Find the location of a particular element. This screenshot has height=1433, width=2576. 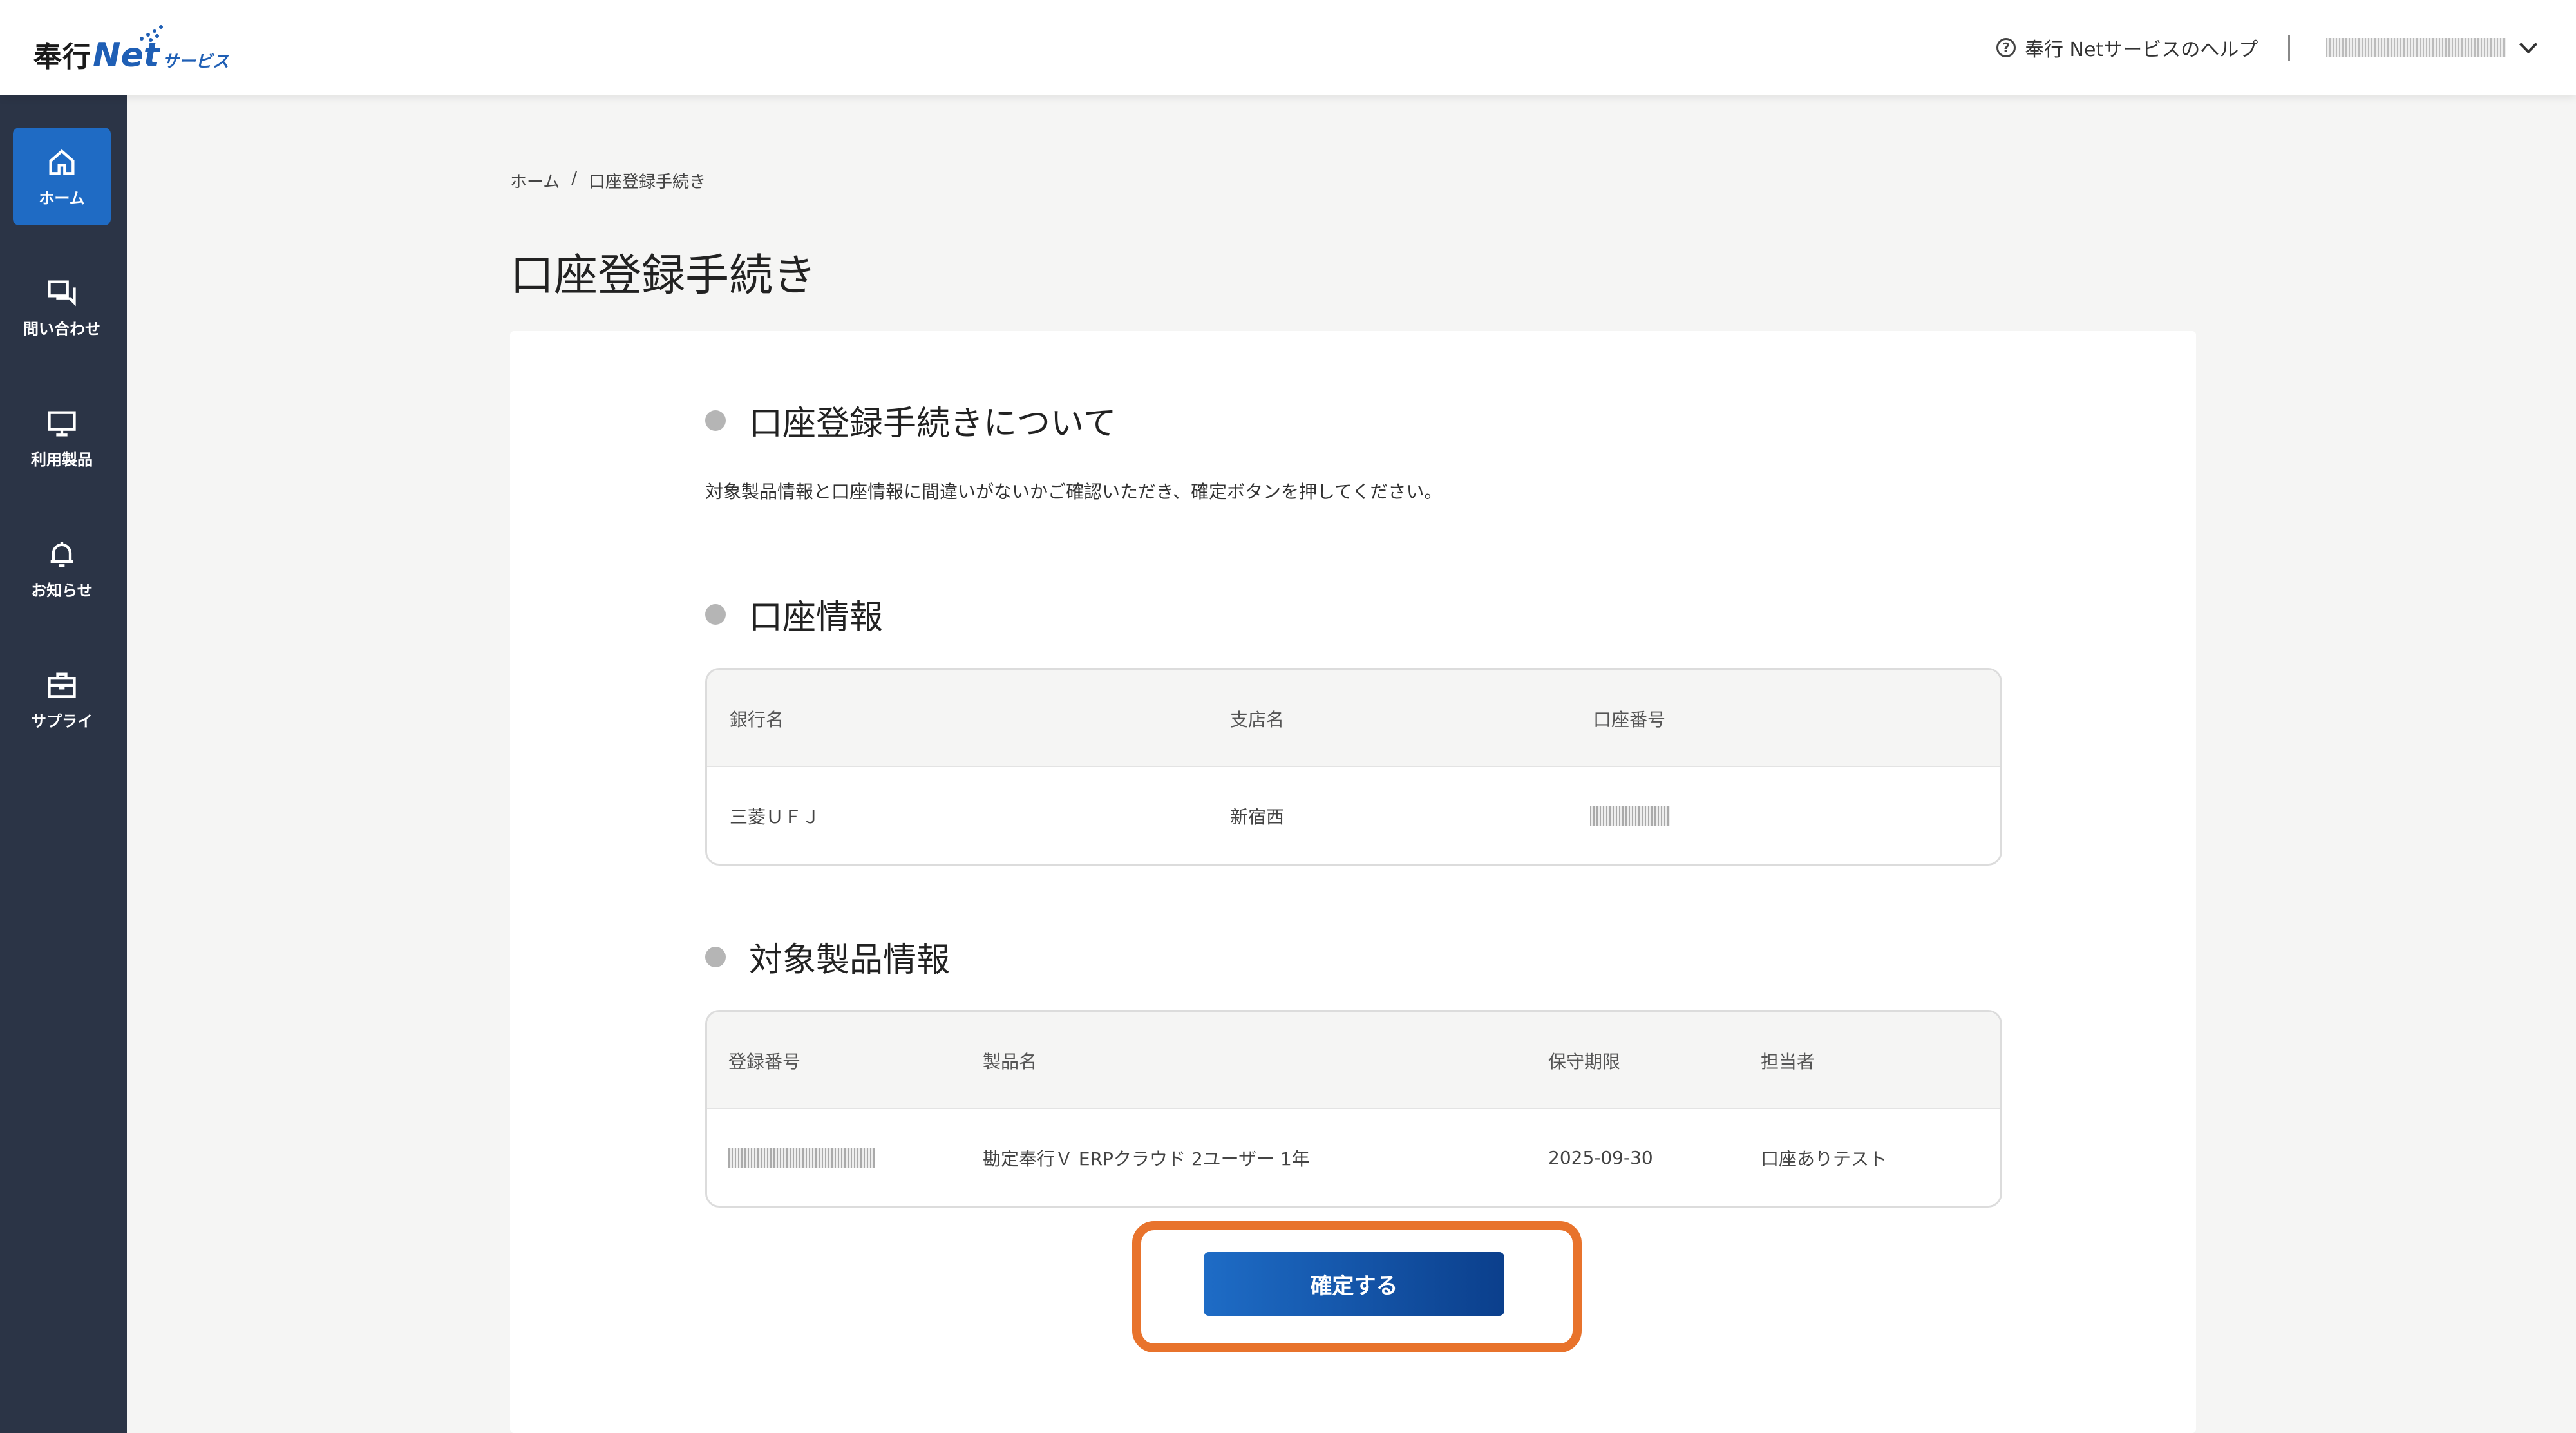

user-menu is located at coordinates (2432, 47).